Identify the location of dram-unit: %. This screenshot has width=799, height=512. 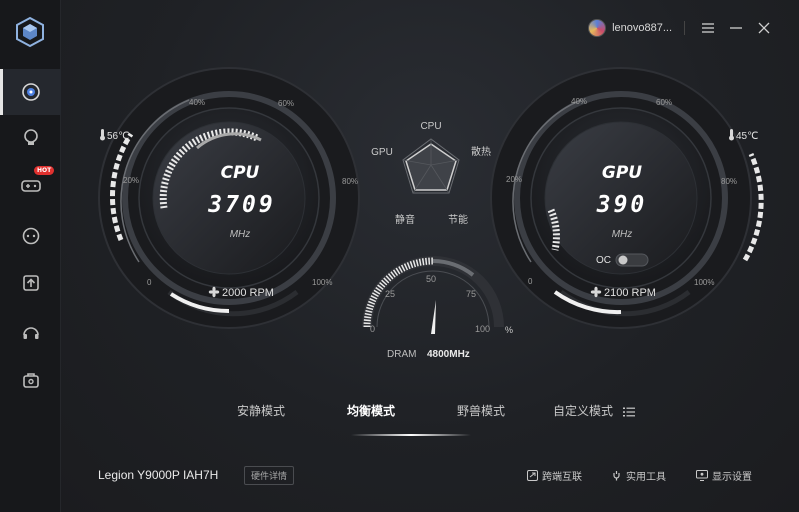
(509, 330).